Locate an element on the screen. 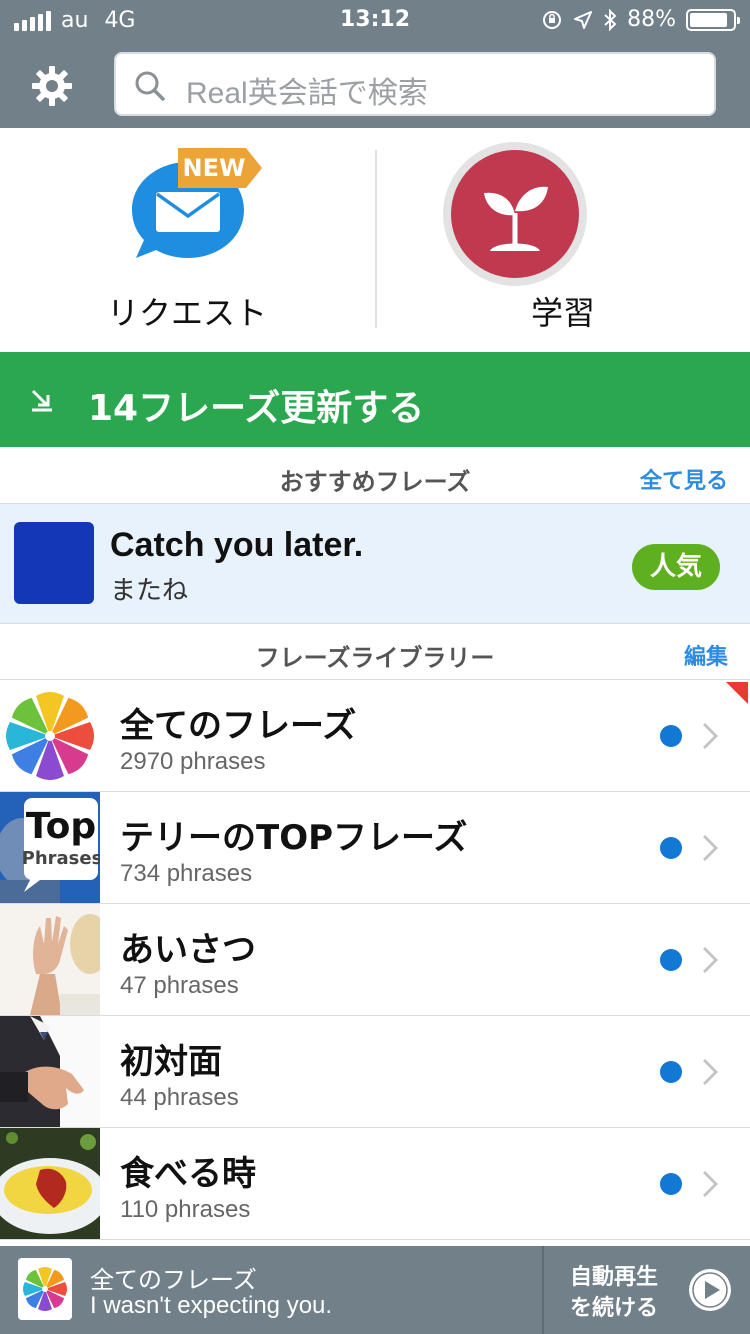  phrase-japanese: またね is located at coordinates (149, 591).